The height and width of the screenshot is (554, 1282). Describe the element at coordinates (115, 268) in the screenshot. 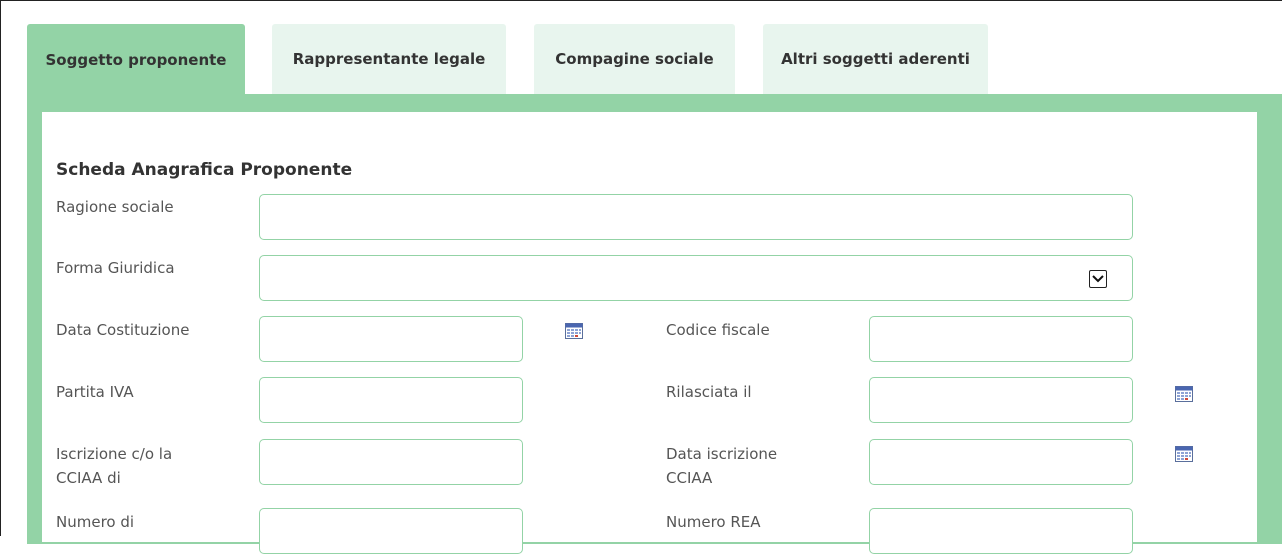

I see `label-forma-giuridica: Forma Giuridica` at that location.